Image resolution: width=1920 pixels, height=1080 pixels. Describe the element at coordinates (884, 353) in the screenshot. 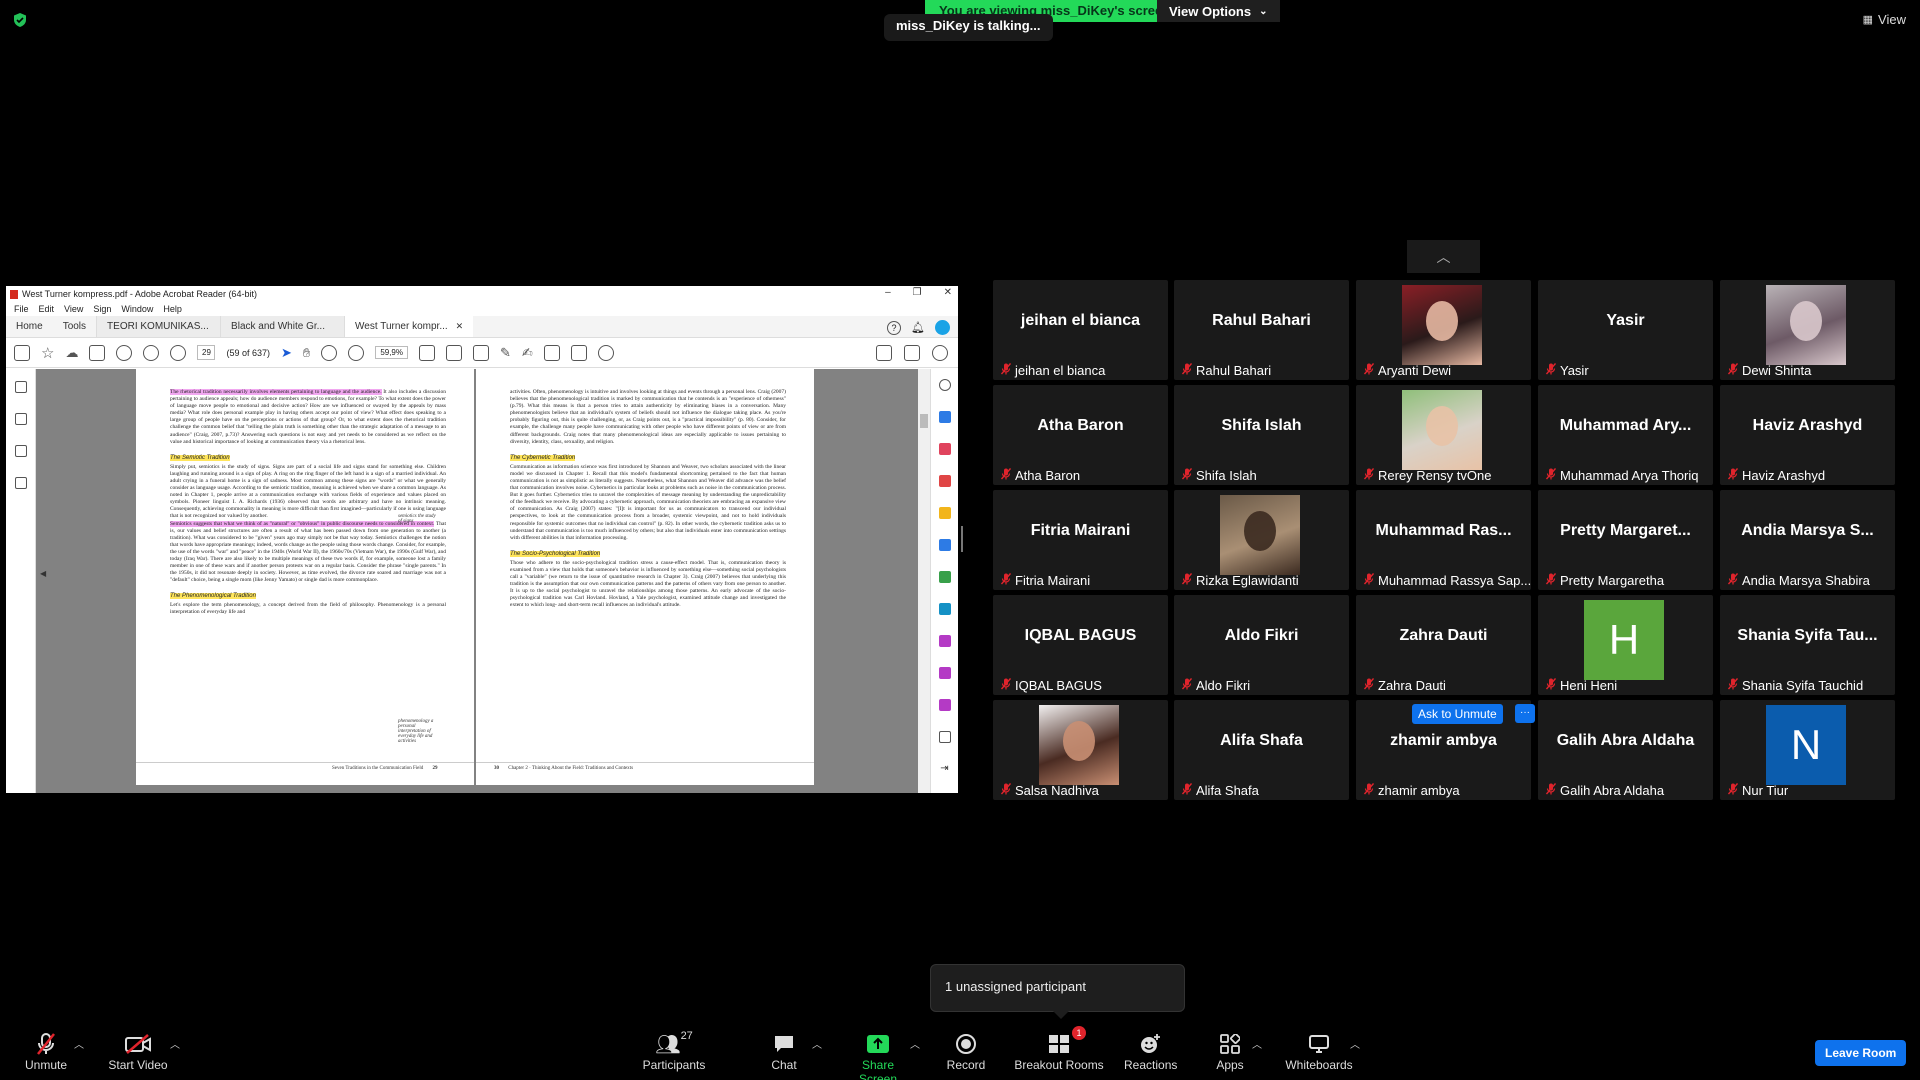

I see `link-icon` at that location.